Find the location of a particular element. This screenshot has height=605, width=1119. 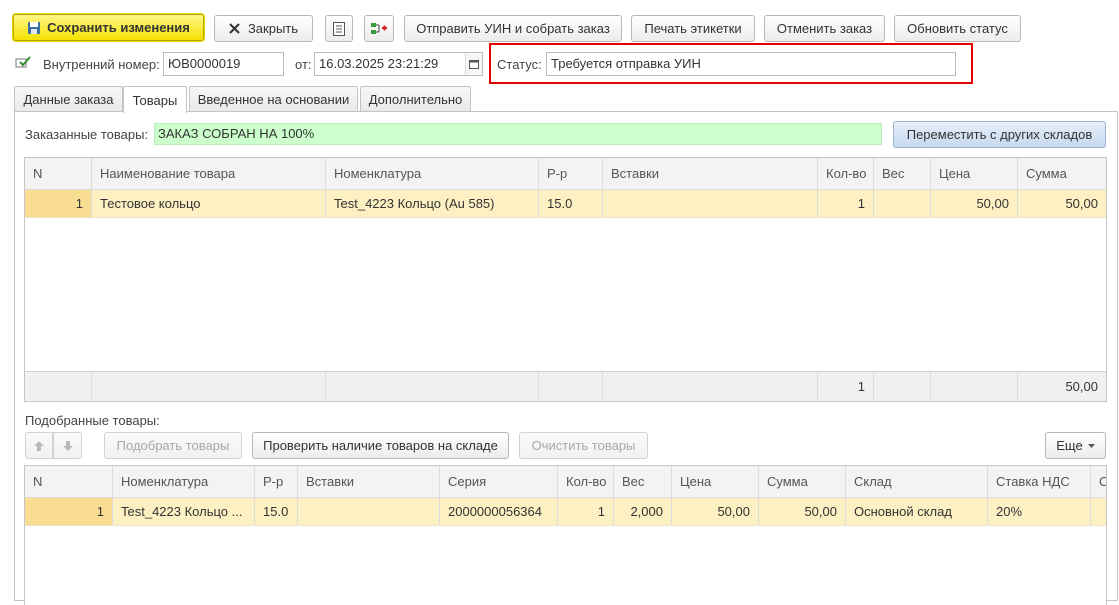

tab-based-on-label: Введенное на основании is located at coordinates (273, 99).